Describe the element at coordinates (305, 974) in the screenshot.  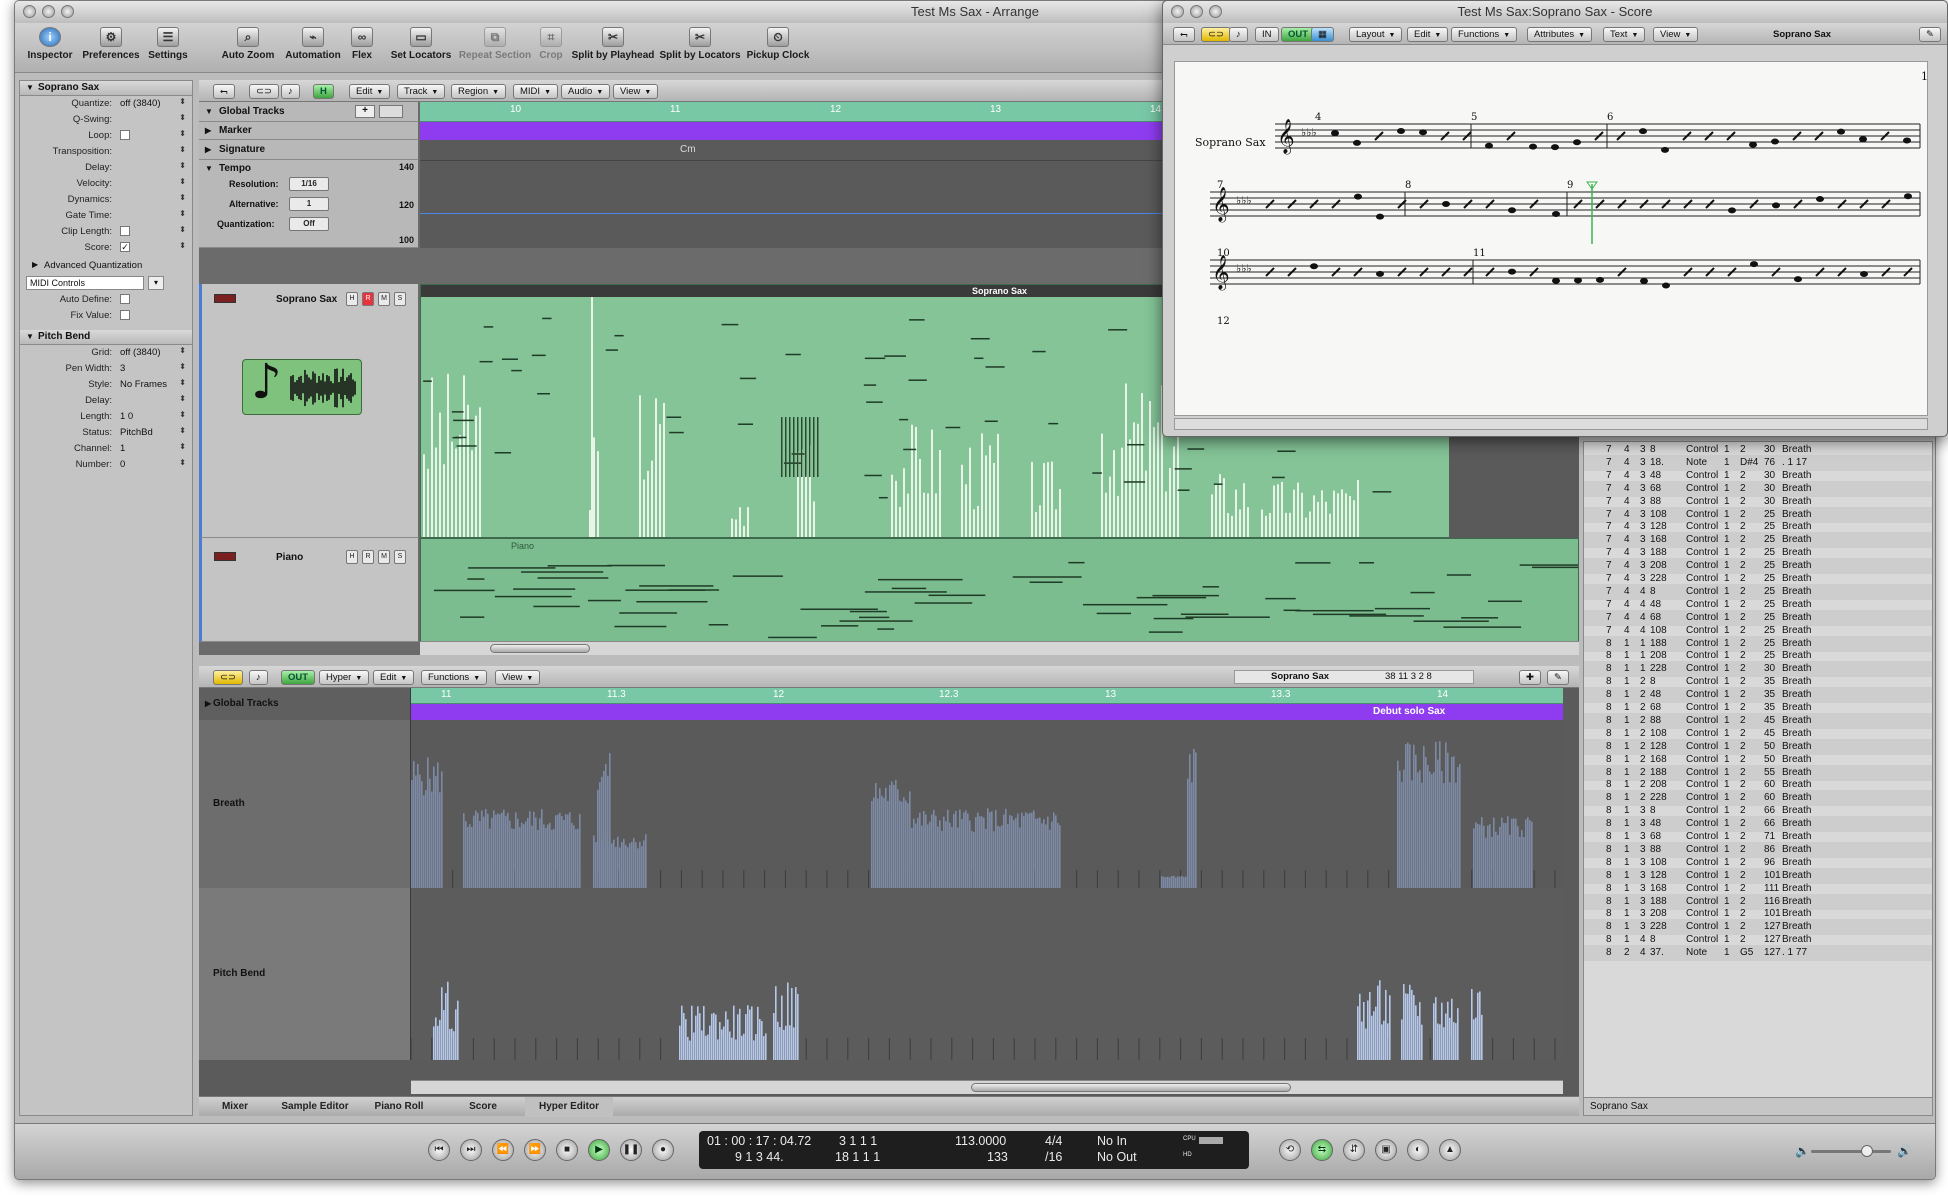
I see `pitch-bend-lane-label: Pitch Bend` at that location.